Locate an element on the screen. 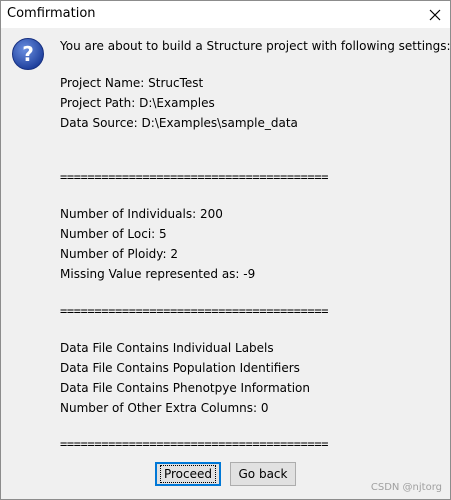 Image resolution: width=451 pixels, height=500 pixels. proceed-button: Proceed is located at coordinates (188, 474).